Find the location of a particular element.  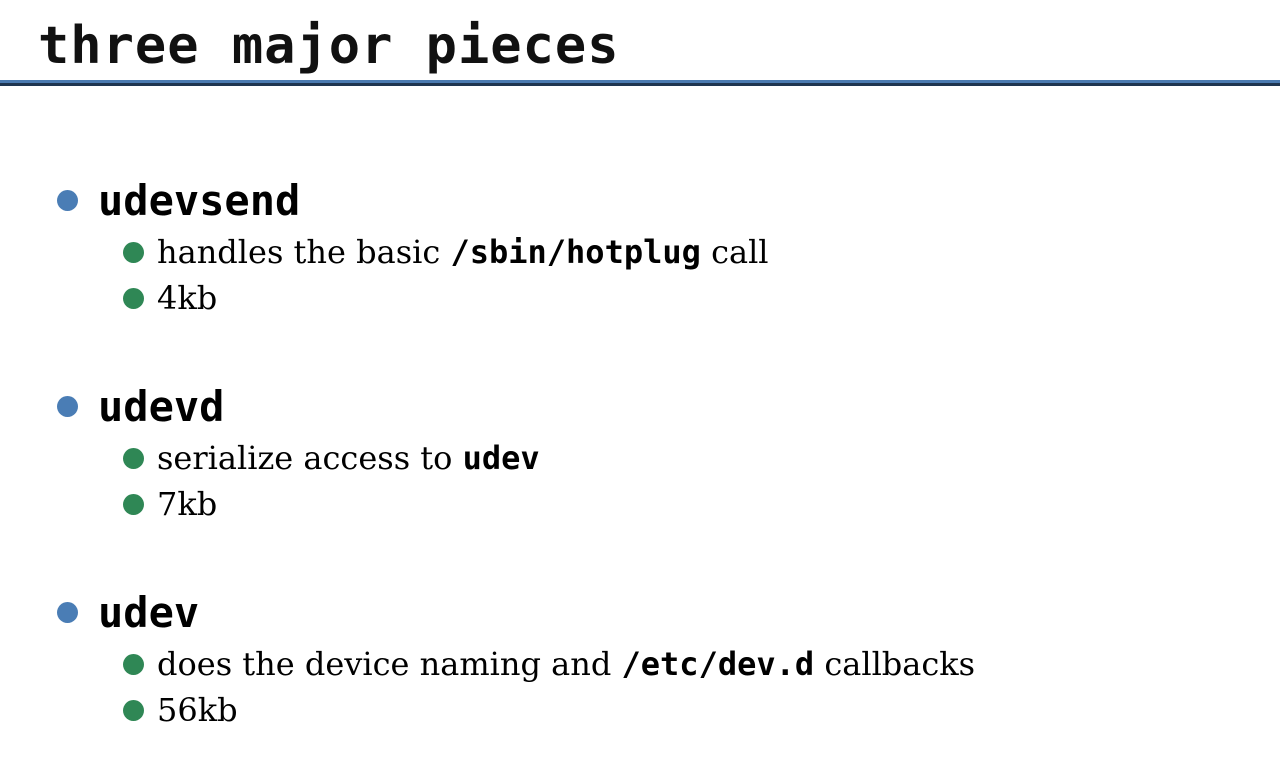

description-text: callbacks is located at coordinates (895, 664).